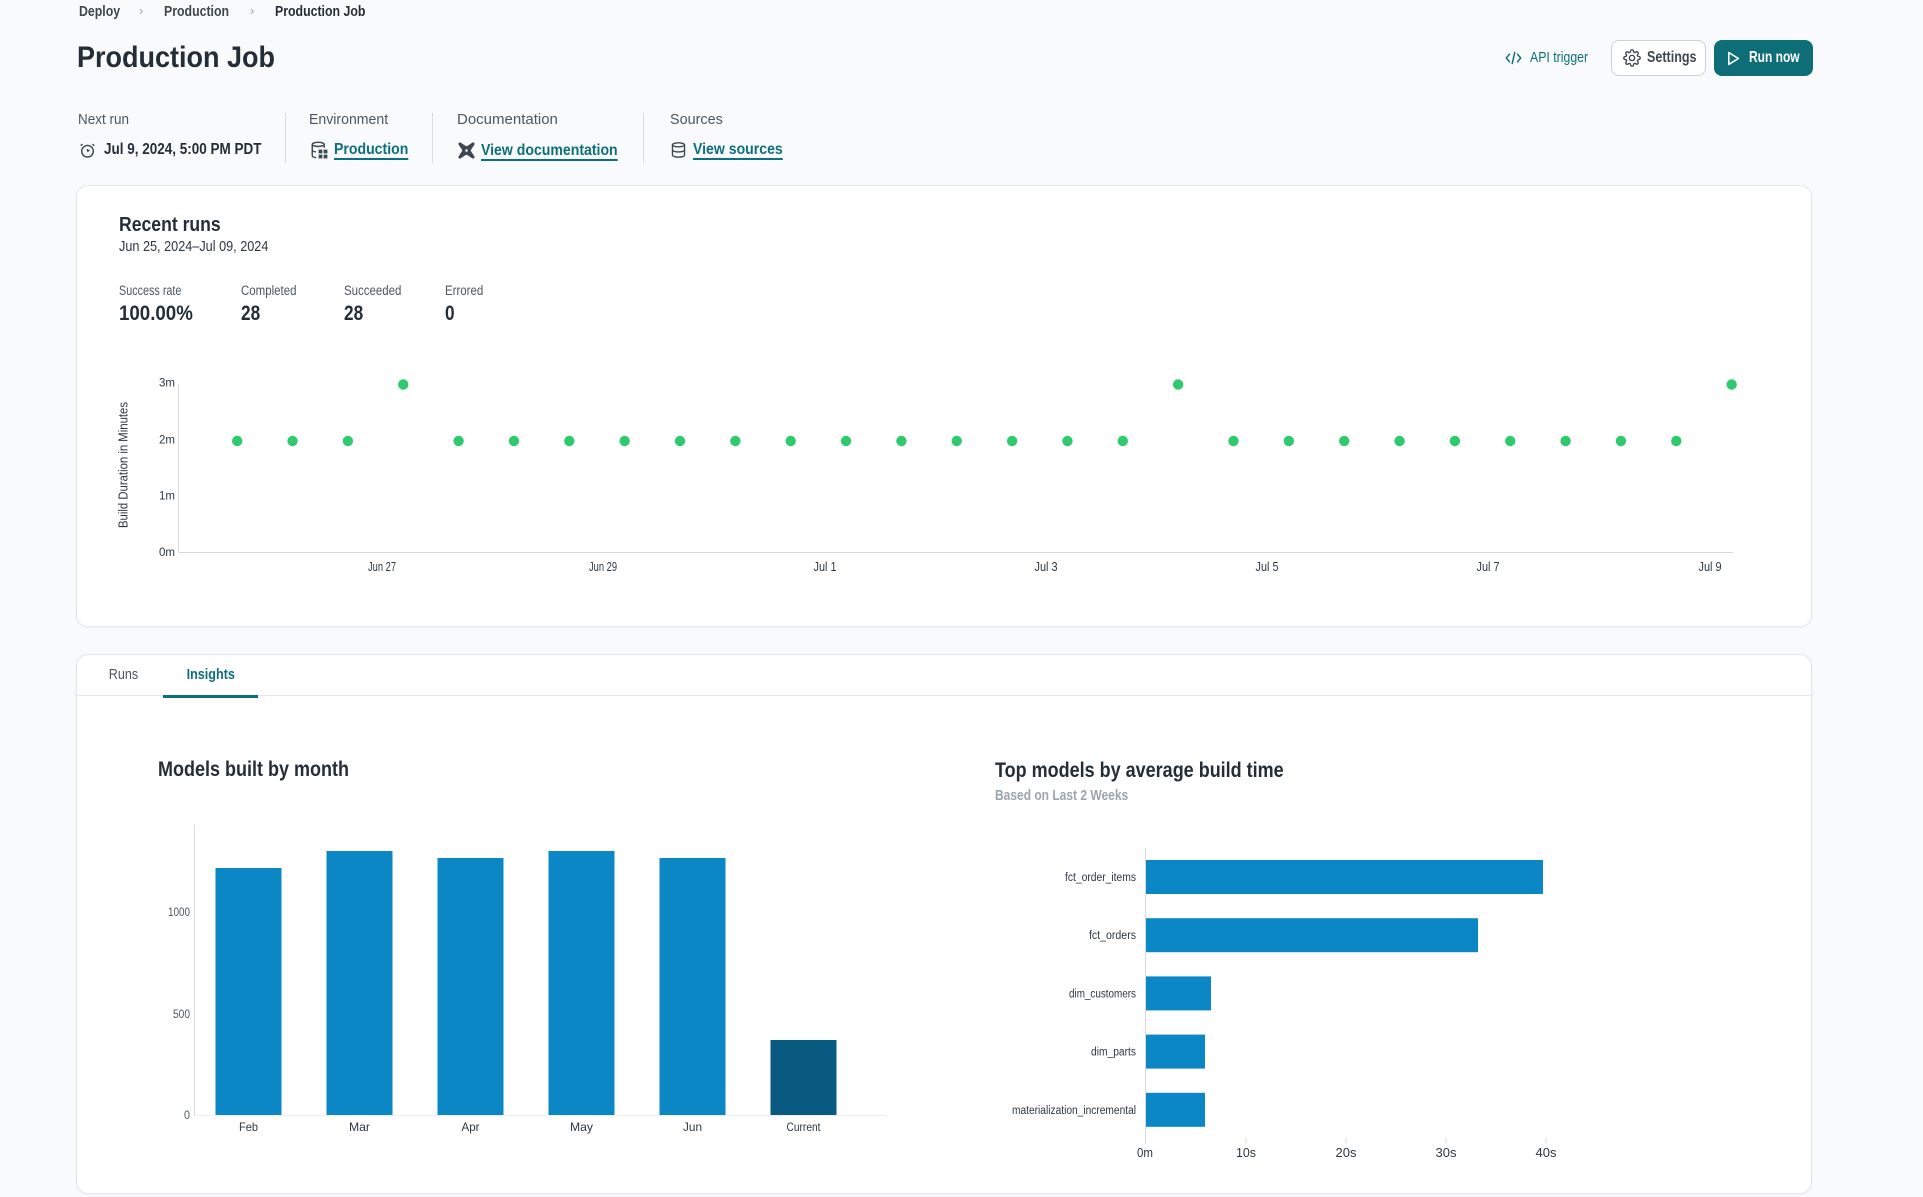  Describe the element at coordinates (124, 465) in the screenshot. I see `svg-text: Build Duration in Minutes` at that location.